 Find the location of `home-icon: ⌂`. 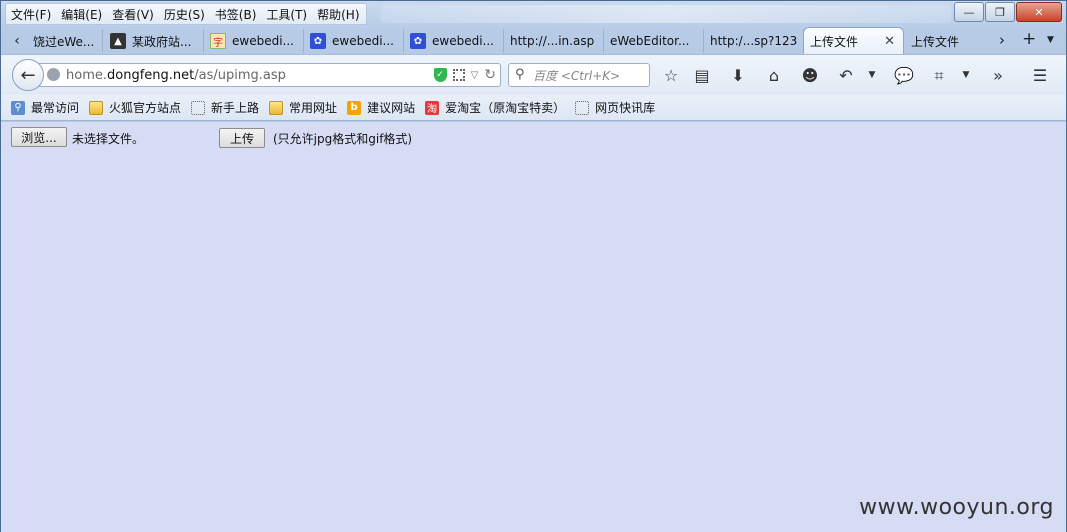

home-icon: ⌂ is located at coordinates (774, 75).